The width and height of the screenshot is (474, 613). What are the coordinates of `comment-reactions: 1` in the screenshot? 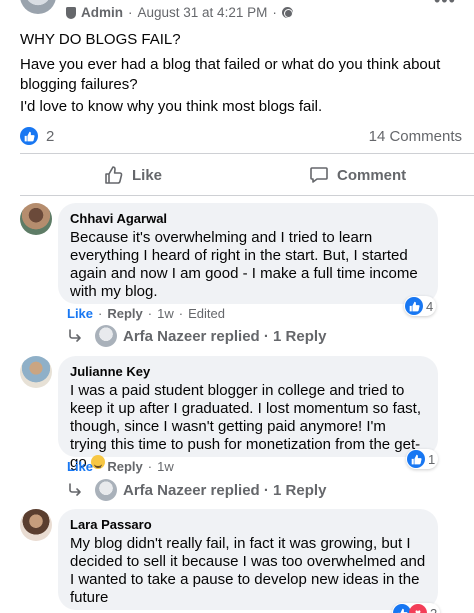 It's located at (422, 459).